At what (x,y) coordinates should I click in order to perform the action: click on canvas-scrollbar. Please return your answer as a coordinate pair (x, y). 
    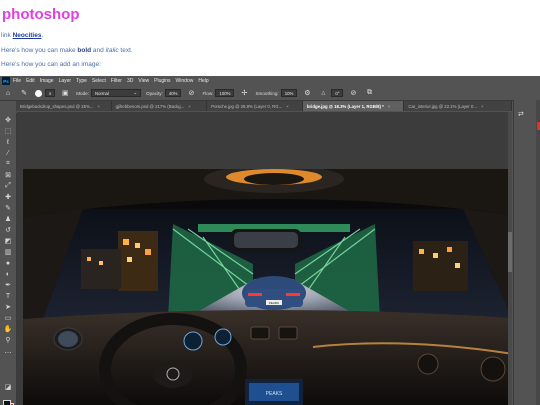
    Looking at the image, I should click on (510, 258).